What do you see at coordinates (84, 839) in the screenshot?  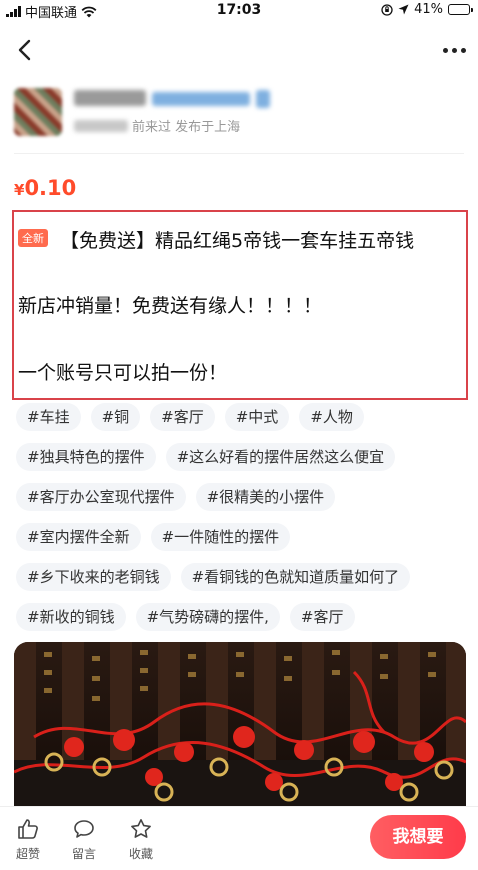 I see `comment-button: 留言` at bounding box center [84, 839].